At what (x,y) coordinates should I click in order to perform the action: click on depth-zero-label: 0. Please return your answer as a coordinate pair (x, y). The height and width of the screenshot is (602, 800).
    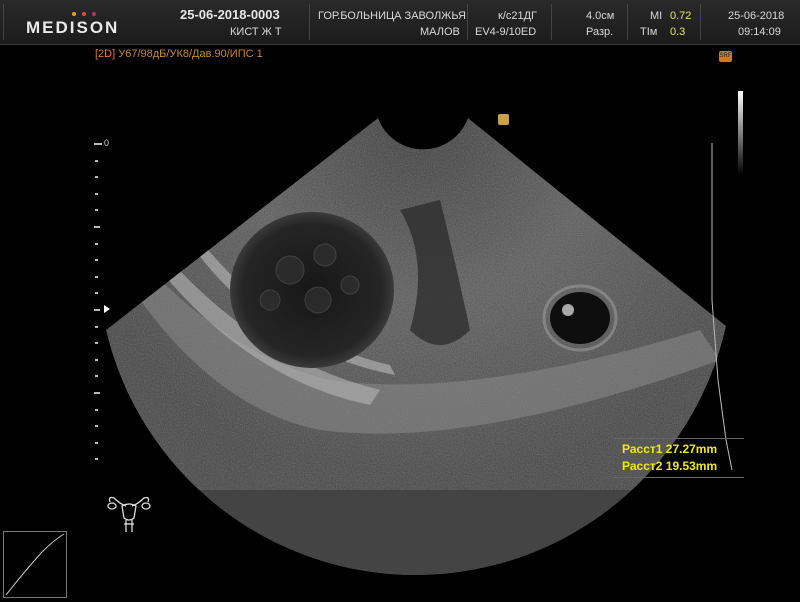
    Looking at the image, I should click on (107, 143).